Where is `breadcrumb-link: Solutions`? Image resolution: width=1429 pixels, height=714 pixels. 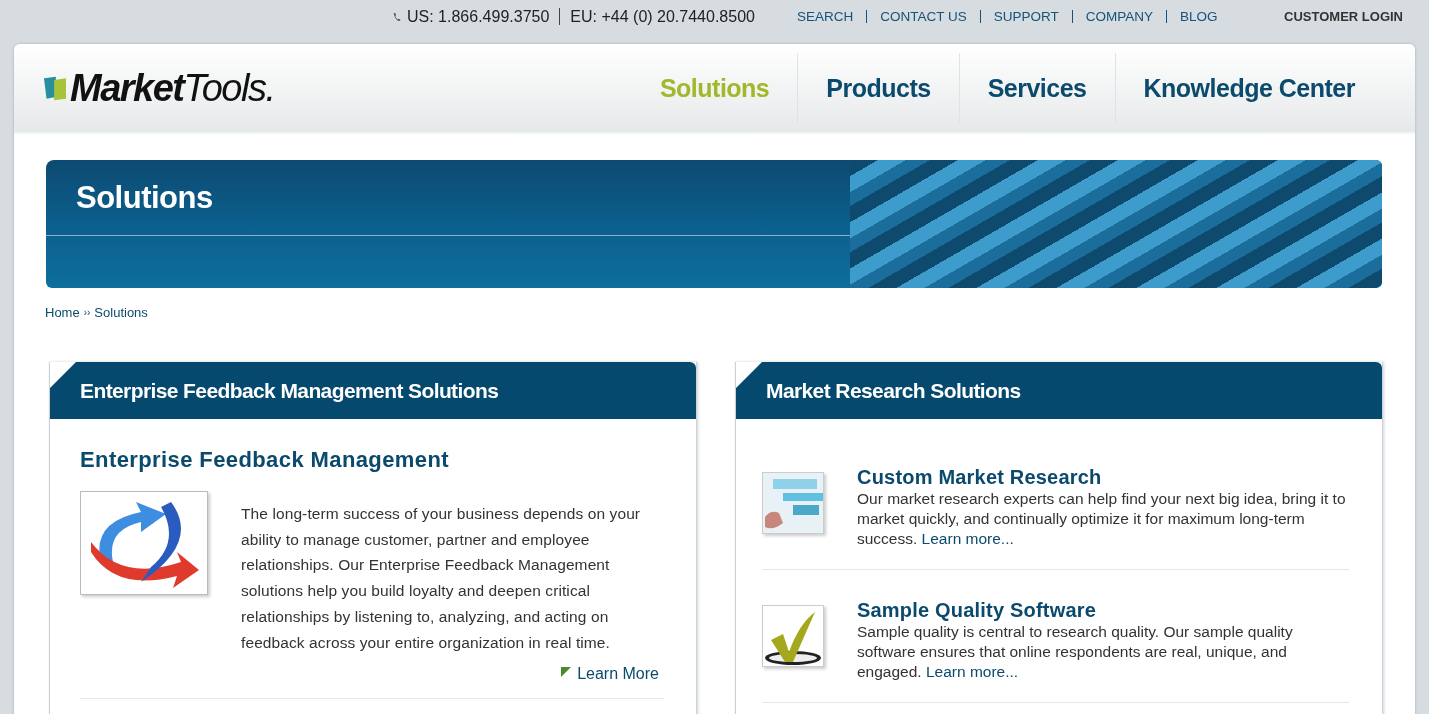
breadcrumb-link: Solutions is located at coordinates (121, 312).